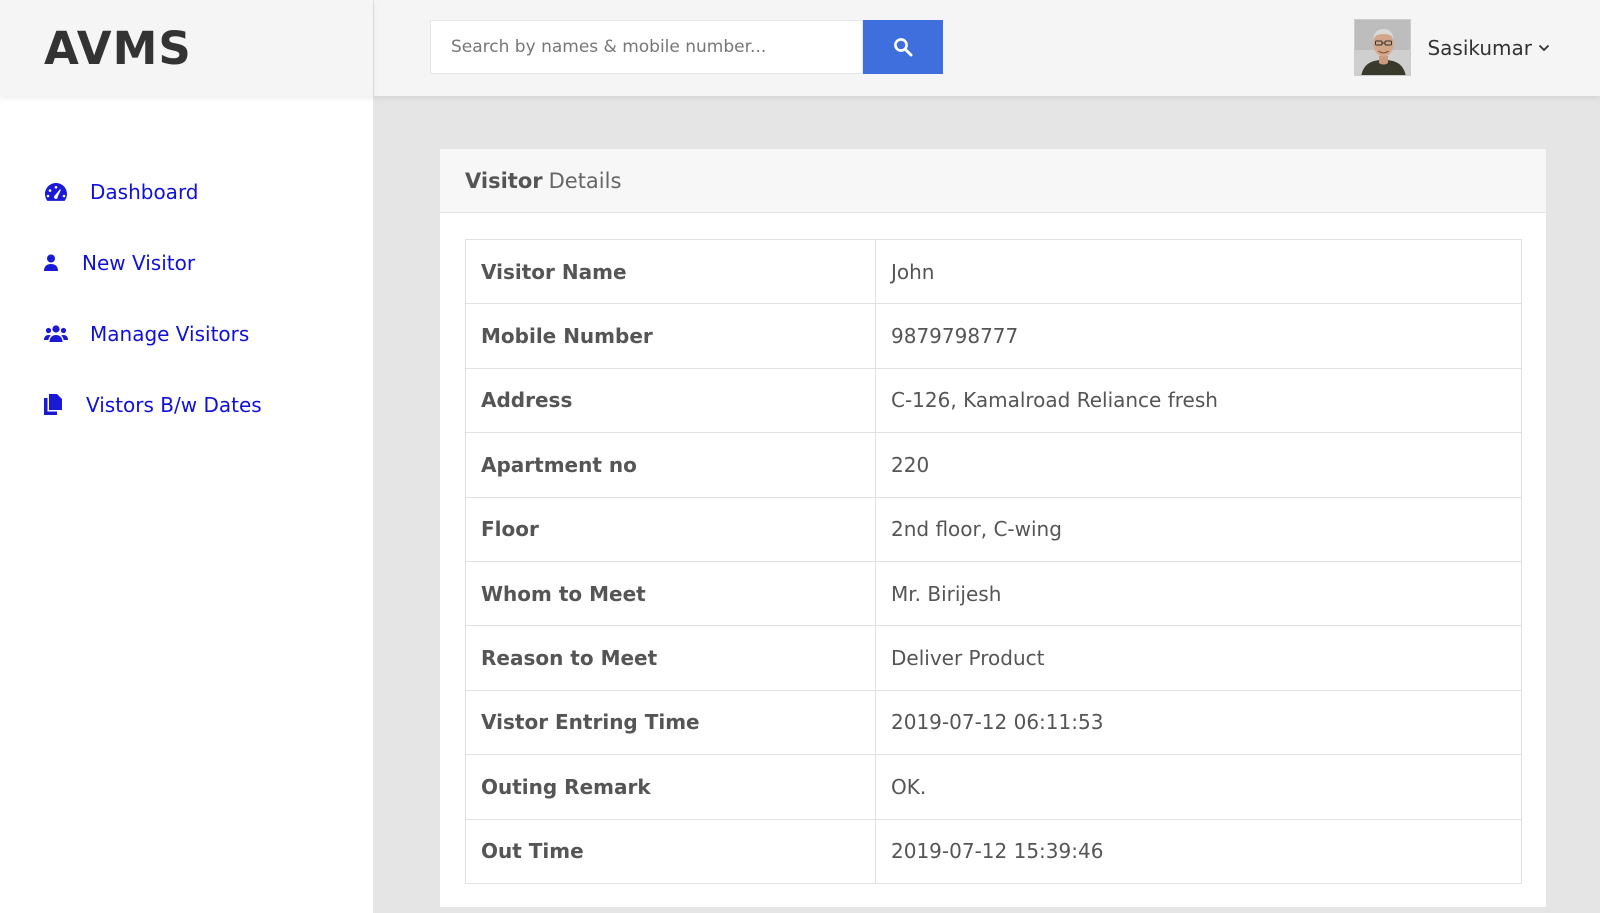  I want to click on card-title-strong: Visitor, so click(504, 180).